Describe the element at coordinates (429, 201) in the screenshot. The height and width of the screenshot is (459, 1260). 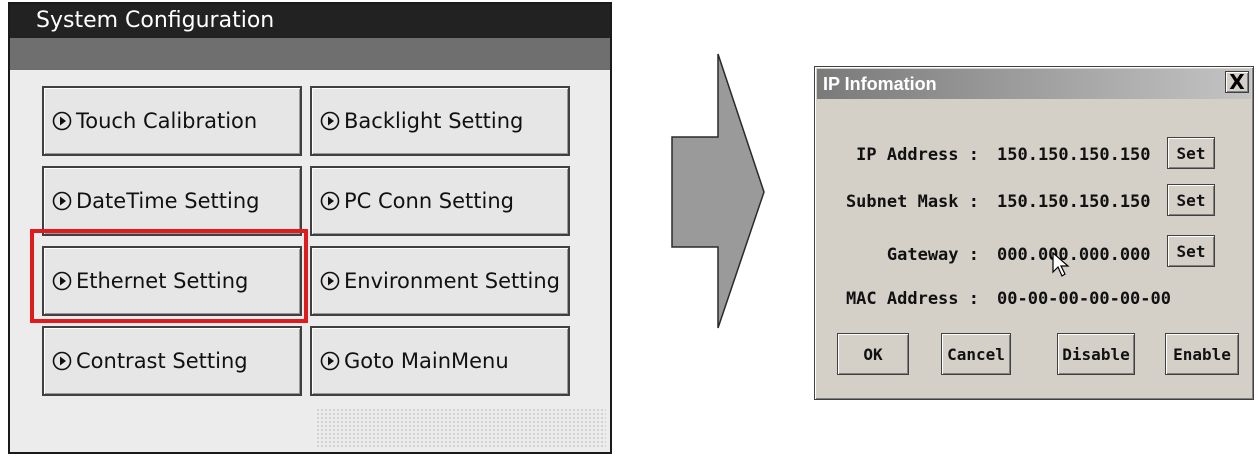
I see `button-label: PC Conn Setting` at that location.